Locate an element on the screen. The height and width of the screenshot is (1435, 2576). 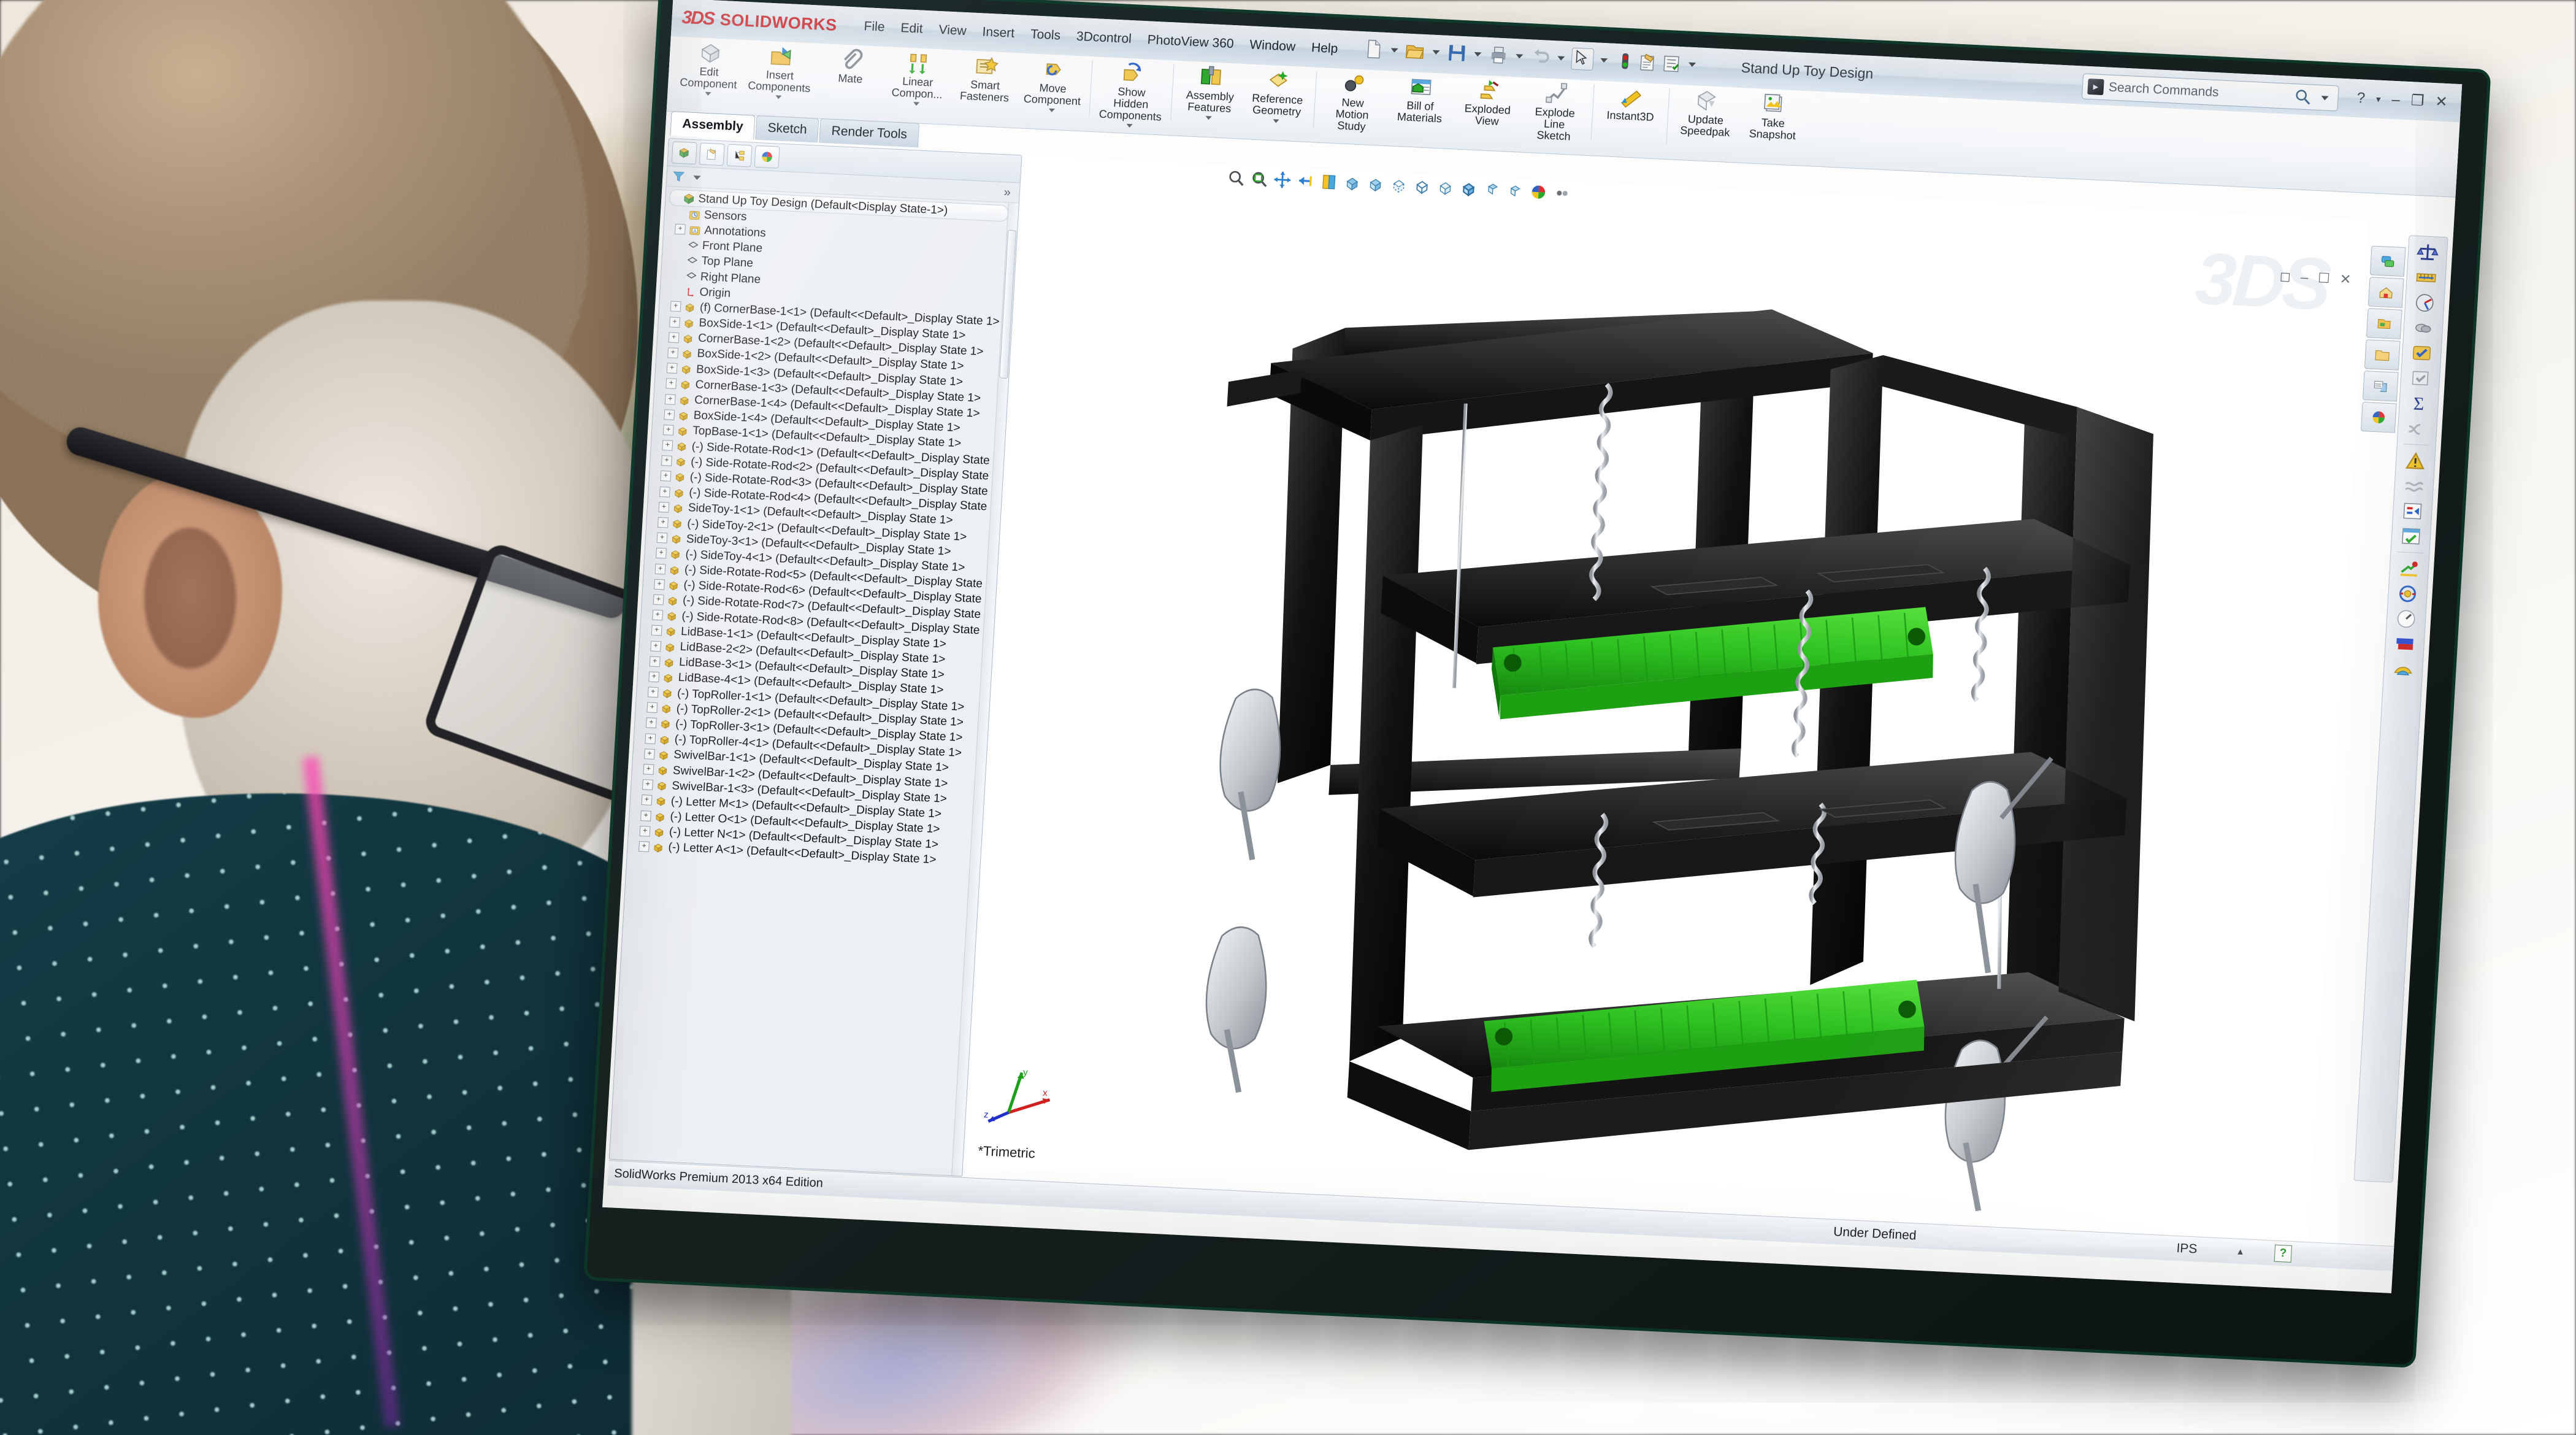
ribbon-button-take-snapshot: Take Snapshot is located at coordinates (1773, 117).